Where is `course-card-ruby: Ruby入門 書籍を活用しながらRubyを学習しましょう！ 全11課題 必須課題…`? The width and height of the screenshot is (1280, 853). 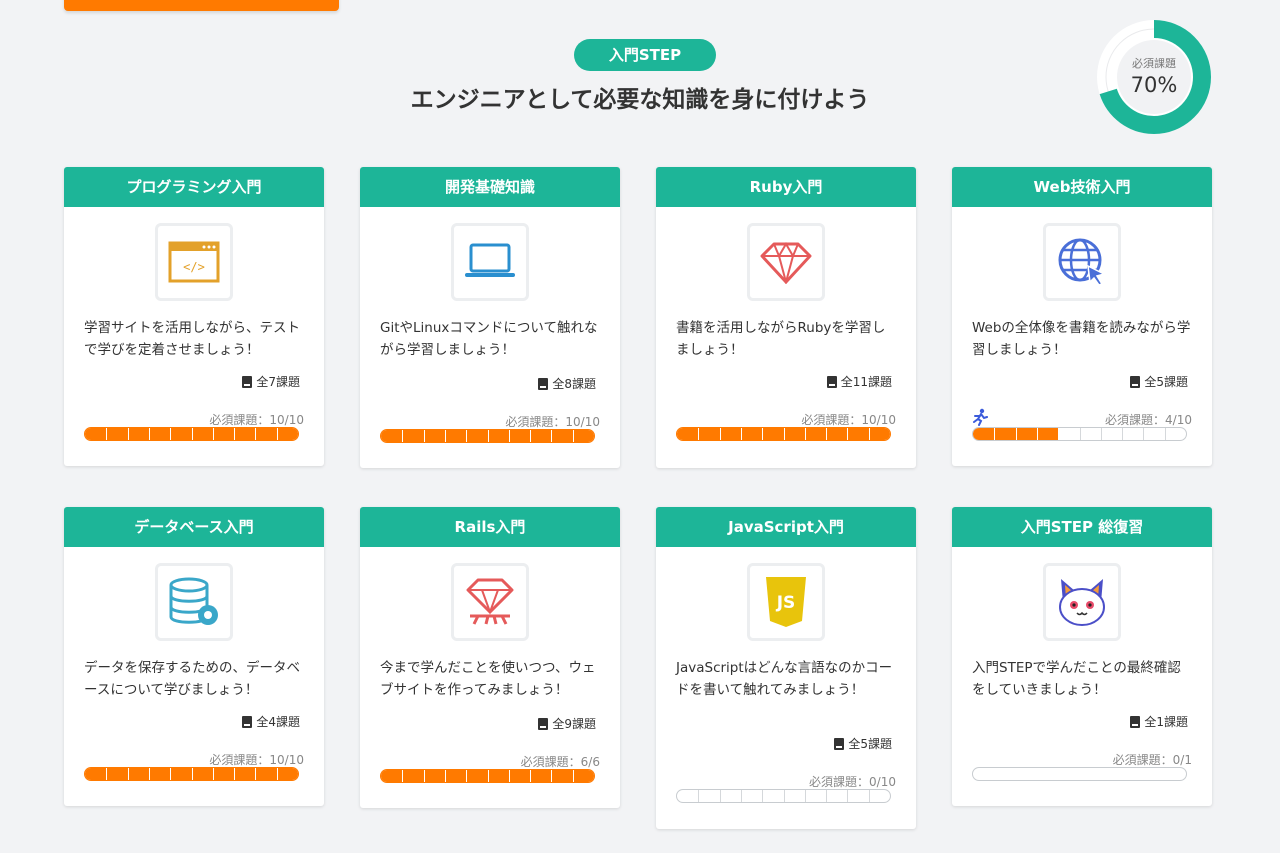 course-card-ruby: Ruby入門 書籍を活用しながらRubyを学習しましょう！ 全11課題 必須課題… is located at coordinates (786, 317).